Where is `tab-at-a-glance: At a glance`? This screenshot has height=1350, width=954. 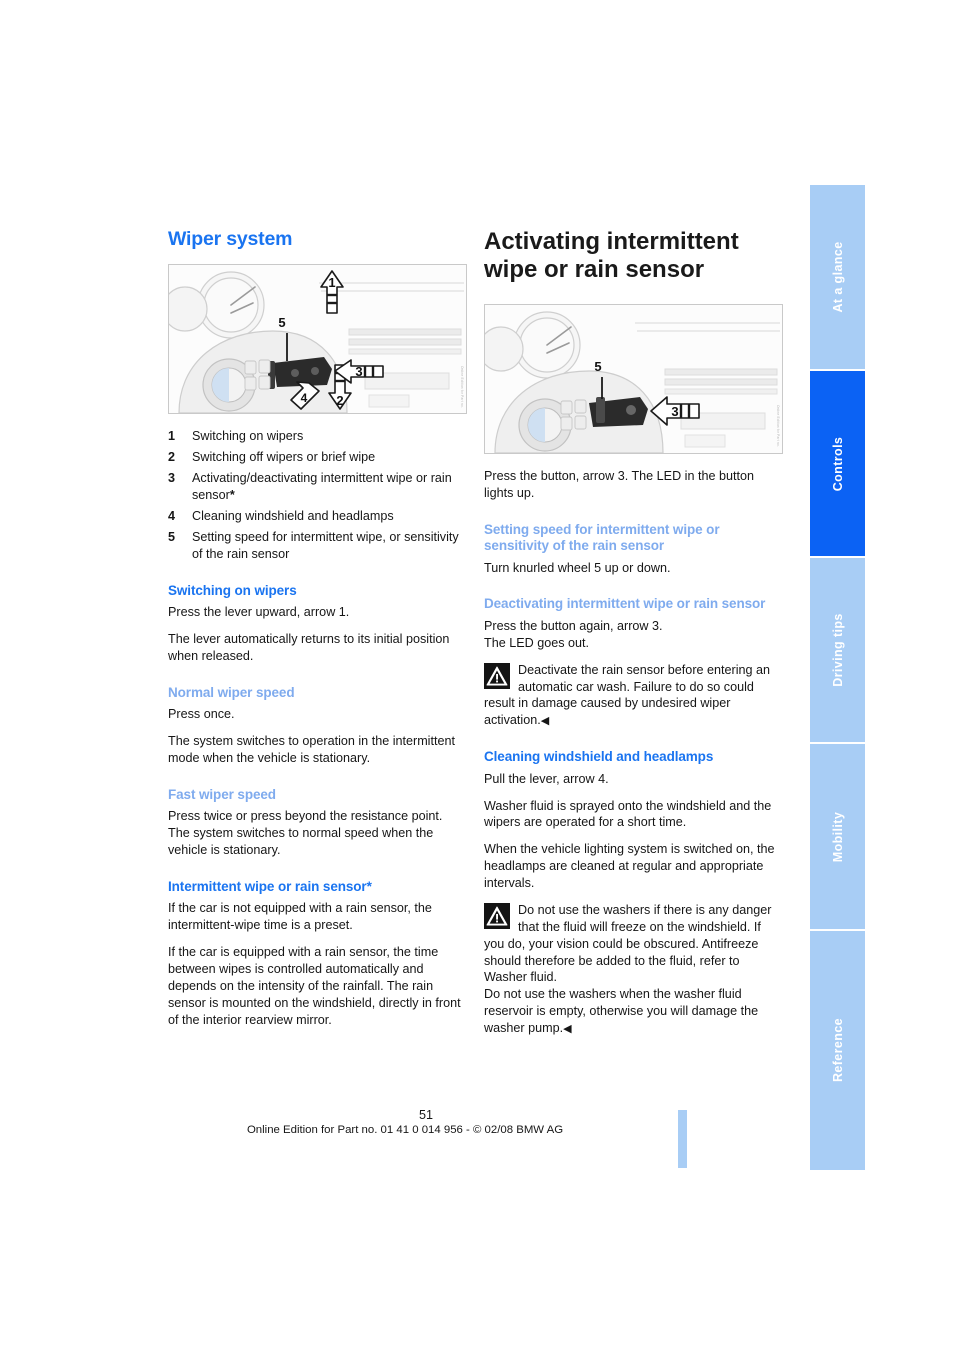 tab-at-a-glance: At a glance is located at coordinates (837, 278).